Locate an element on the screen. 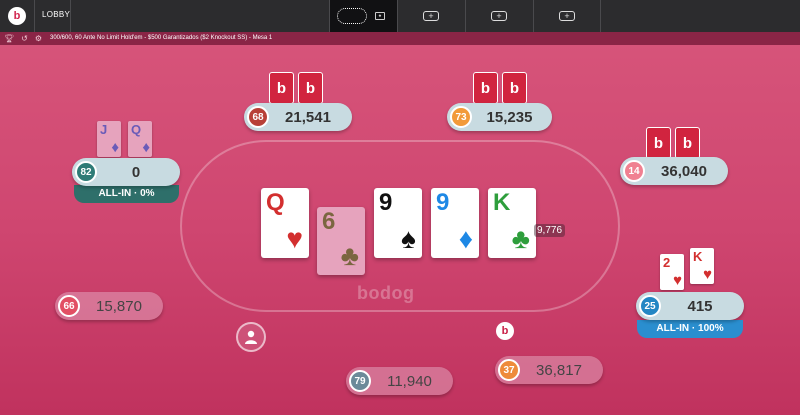 This screenshot has height=415, width=800. dealer-button-icon: b is located at coordinates (505, 331).